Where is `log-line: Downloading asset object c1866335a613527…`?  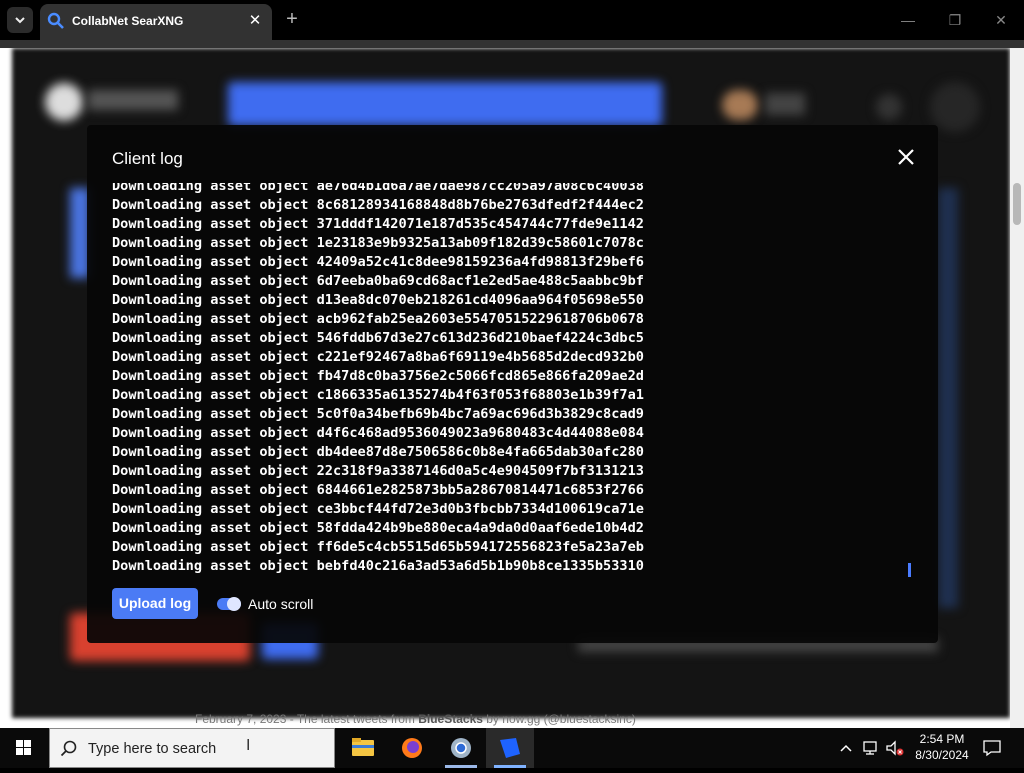 log-line: Downloading asset object c1866335a613527… is located at coordinates (378, 395).